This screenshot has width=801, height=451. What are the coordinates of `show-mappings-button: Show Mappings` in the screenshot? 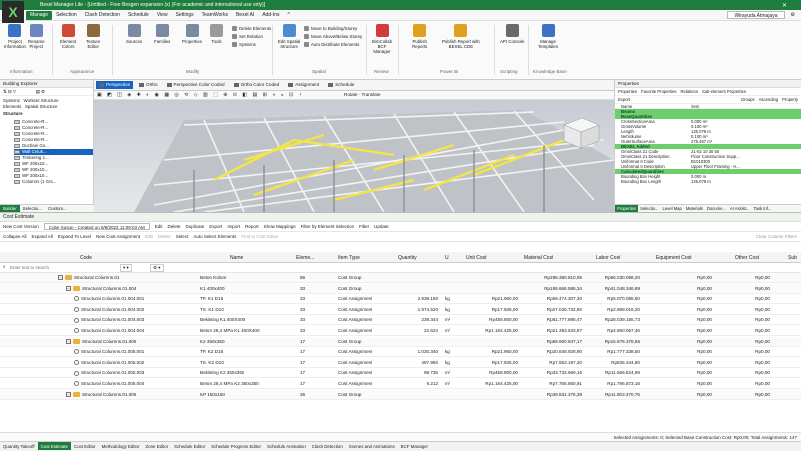 It's located at (280, 226).